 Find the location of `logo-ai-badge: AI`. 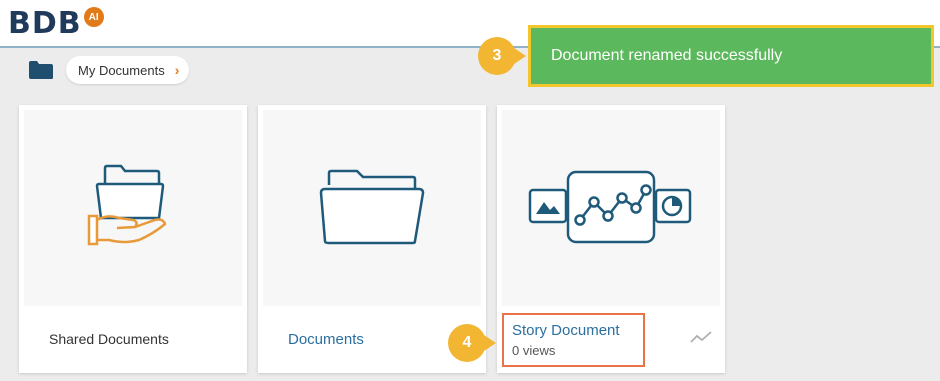

logo-ai-badge: AI is located at coordinates (93, 17).